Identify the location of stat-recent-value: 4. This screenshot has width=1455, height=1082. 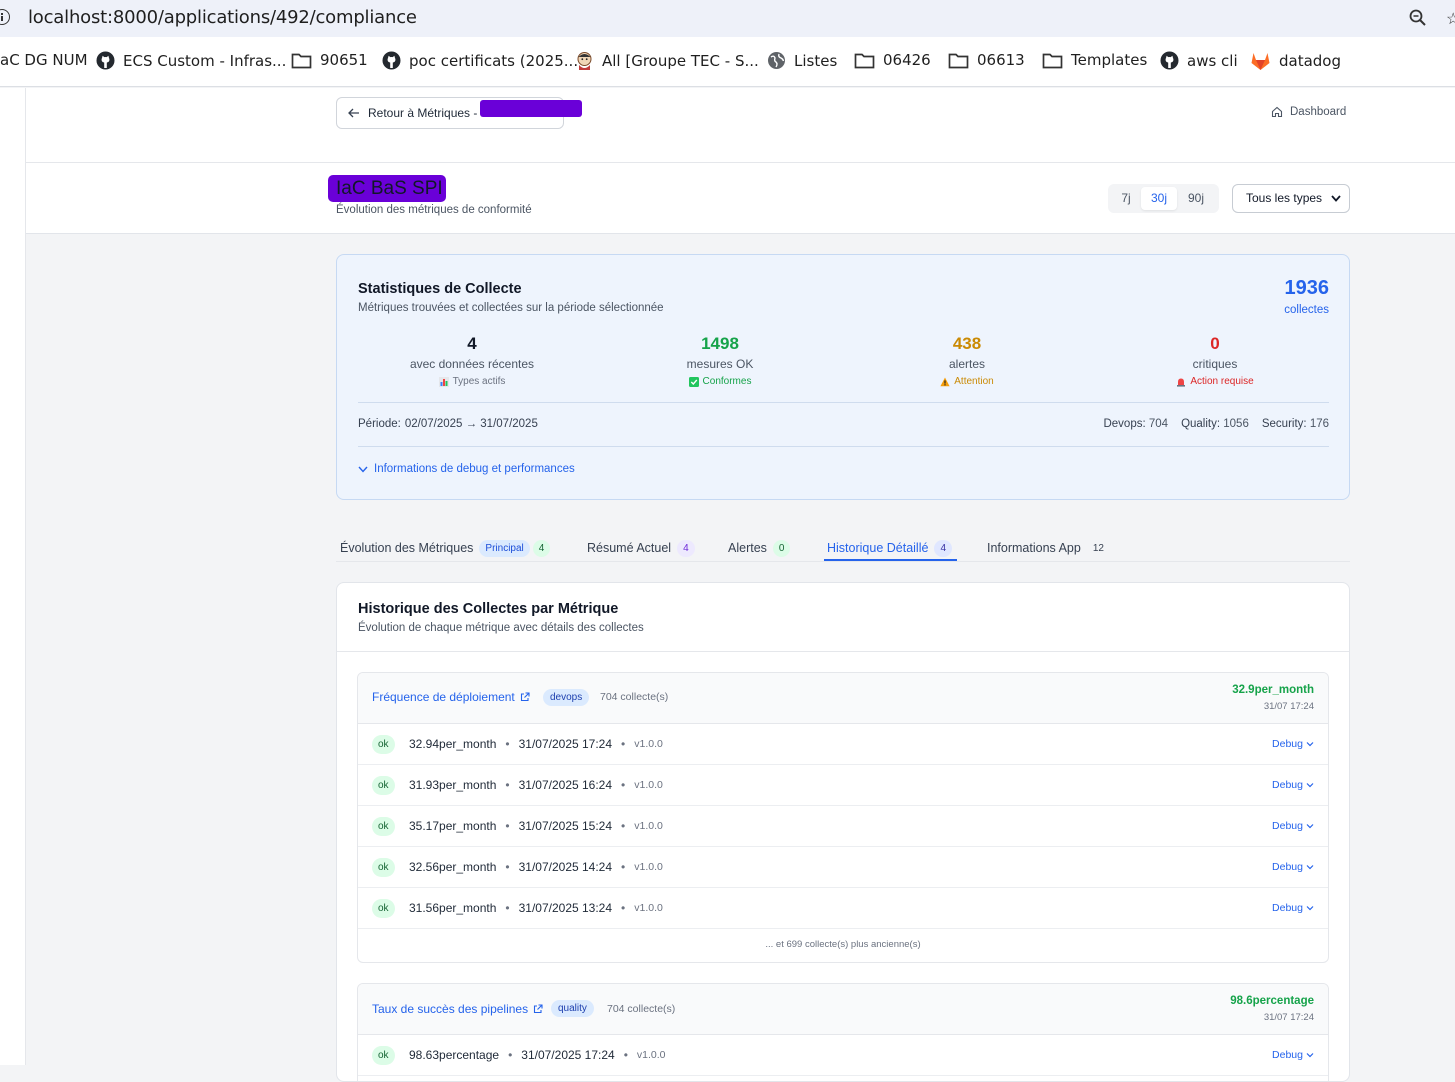
(472, 343).